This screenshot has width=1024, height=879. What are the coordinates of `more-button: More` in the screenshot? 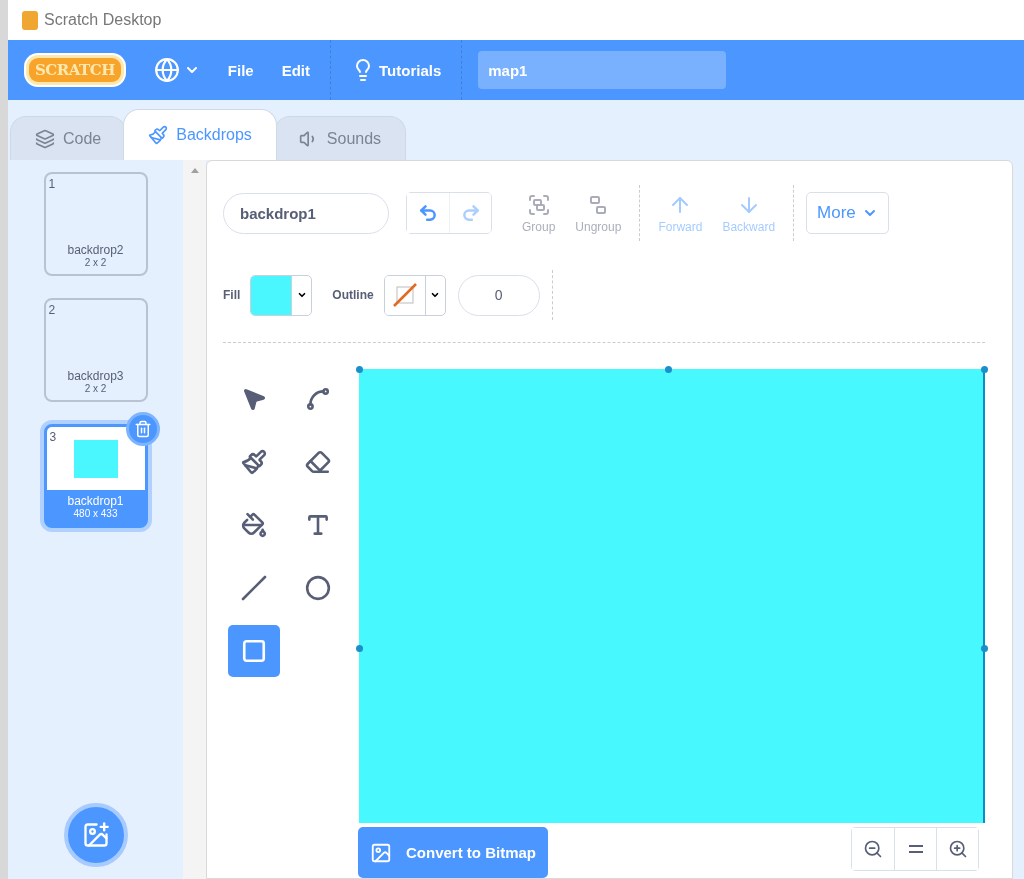 It's located at (847, 213).